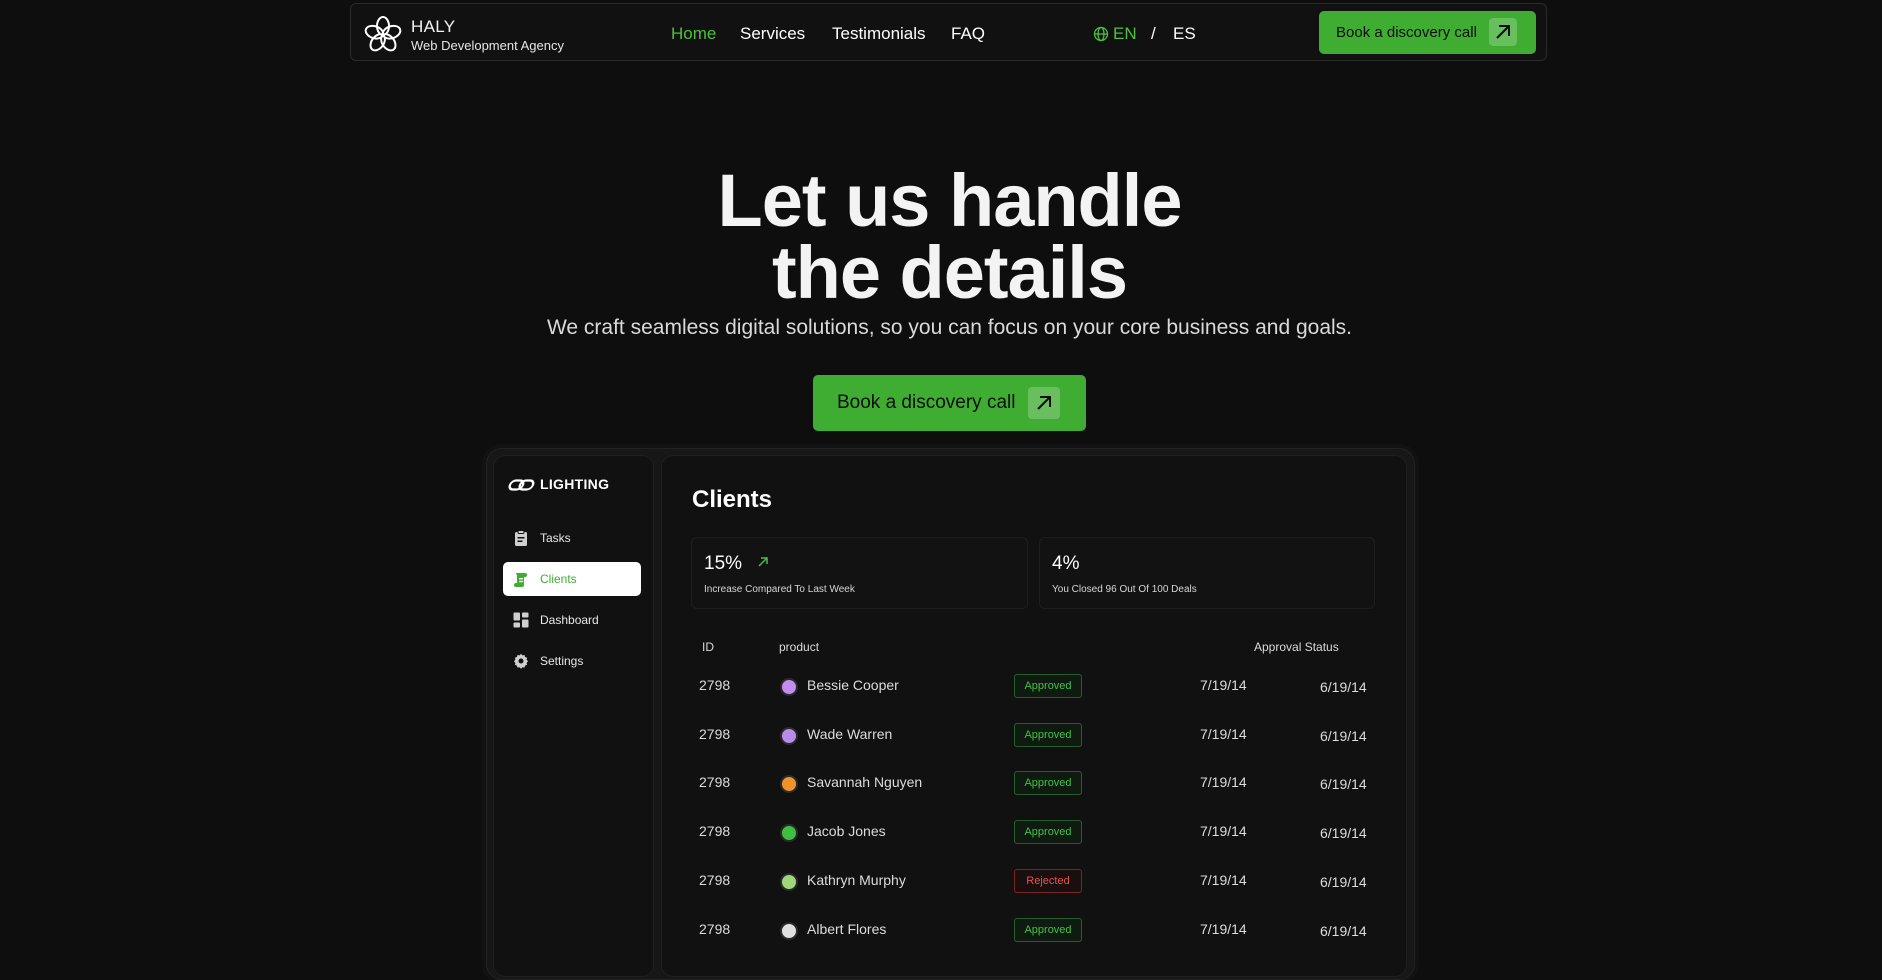 The image size is (1882, 980). What do you see at coordinates (1101, 34) in the screenshot?
I see `globe-icon` at bounding box center [1101, 34].